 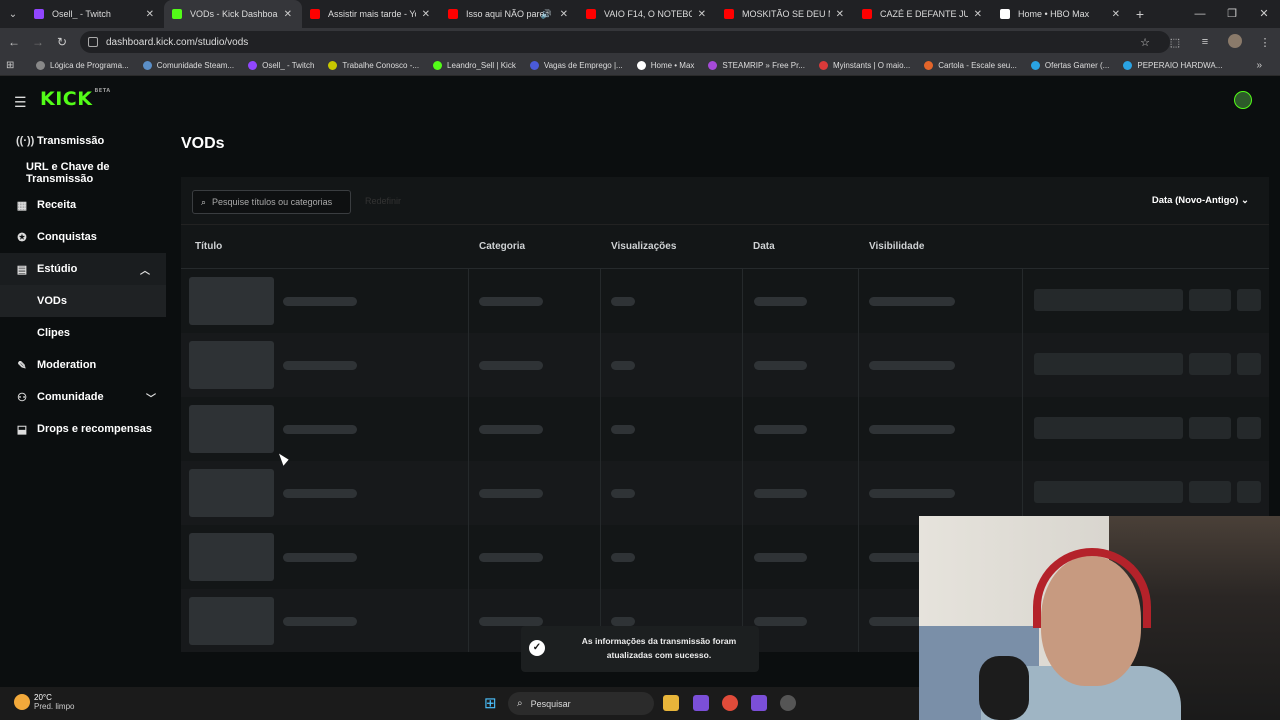 I want to click on page-title: VODs, so click(x=203, y=143).